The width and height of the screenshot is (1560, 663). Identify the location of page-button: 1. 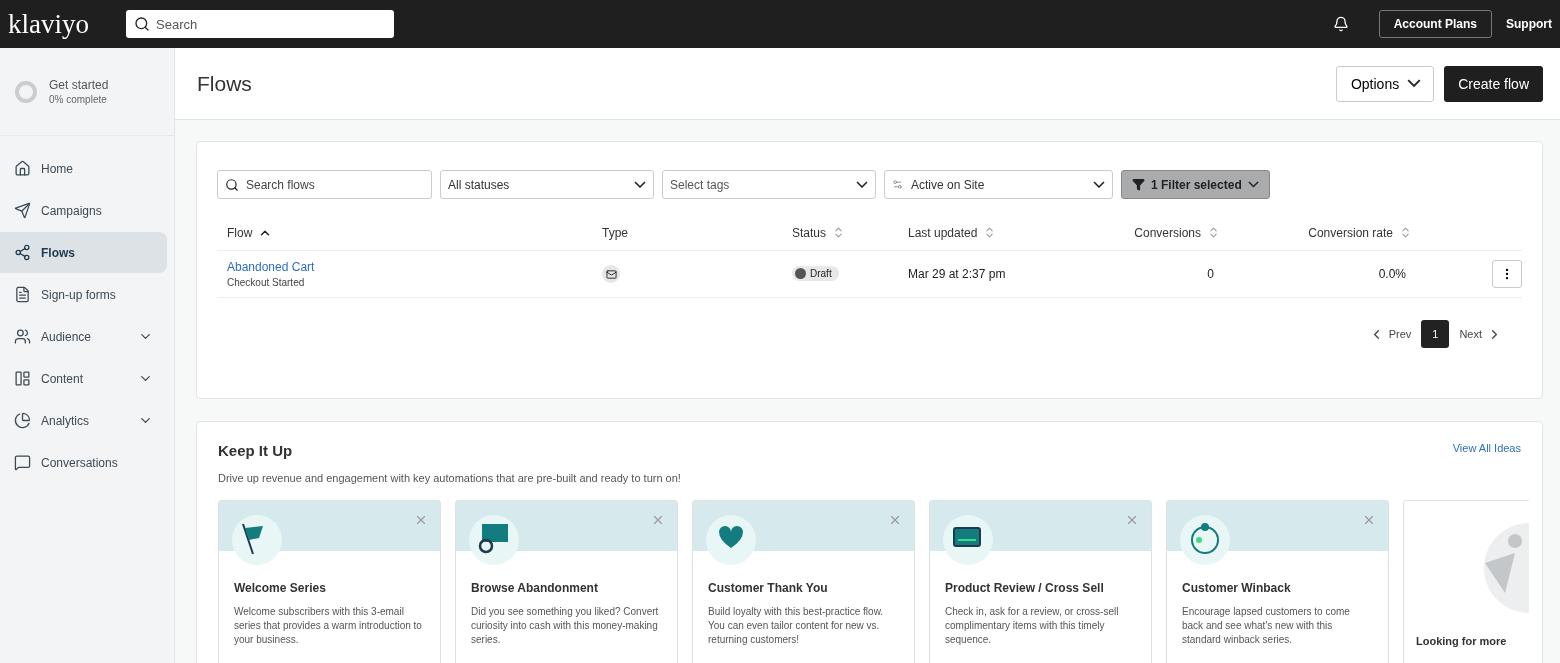
(1435, 334).